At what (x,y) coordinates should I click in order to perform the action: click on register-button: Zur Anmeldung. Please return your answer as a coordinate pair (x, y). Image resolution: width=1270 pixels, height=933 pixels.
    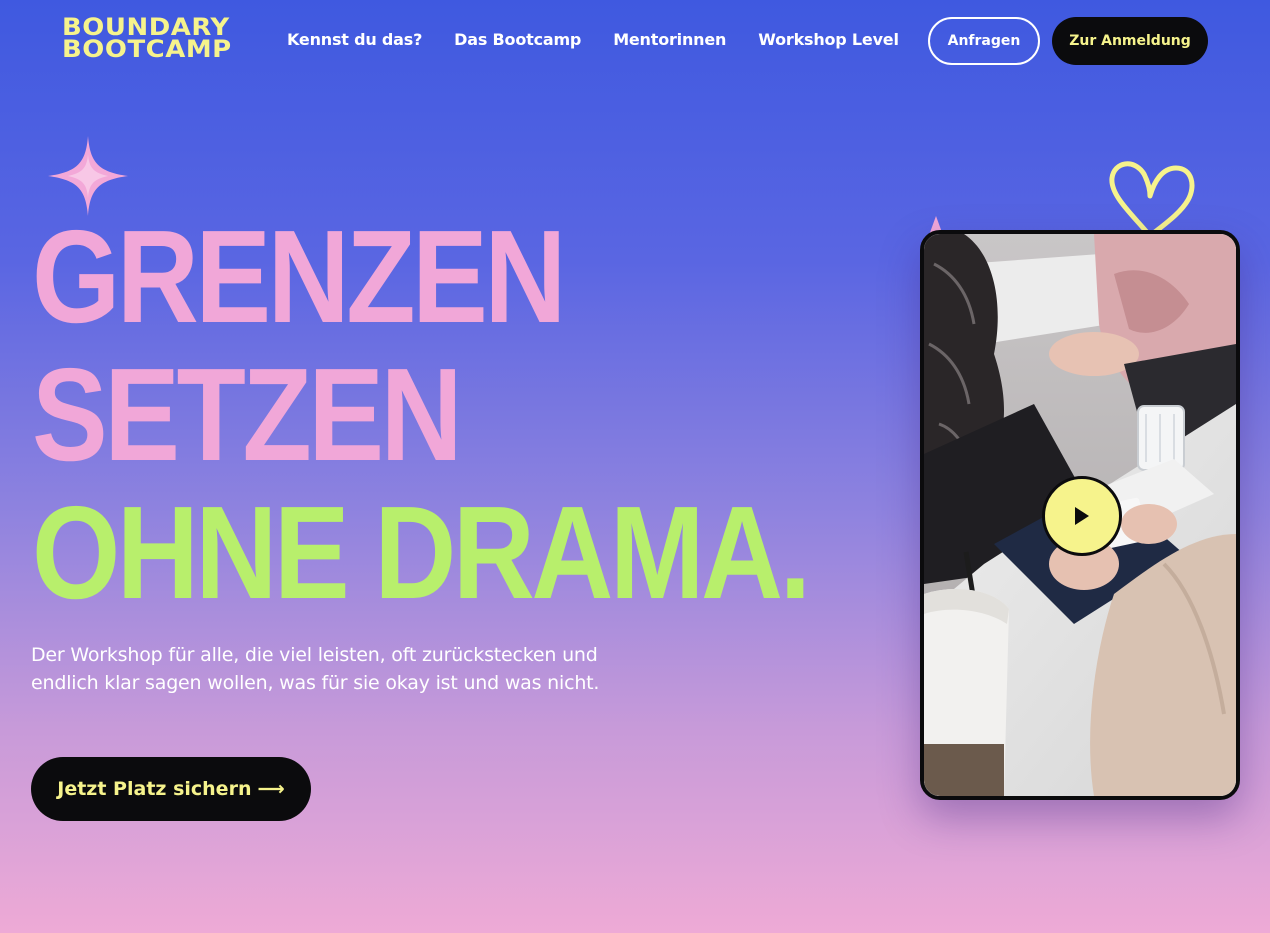
    Looking at the image, I should click on (1130, 41).